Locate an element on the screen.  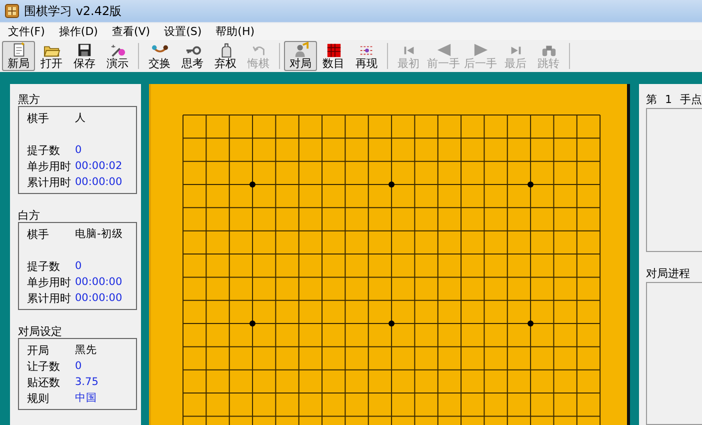
field-label: 让子数 is located at coordinates (44, 366).